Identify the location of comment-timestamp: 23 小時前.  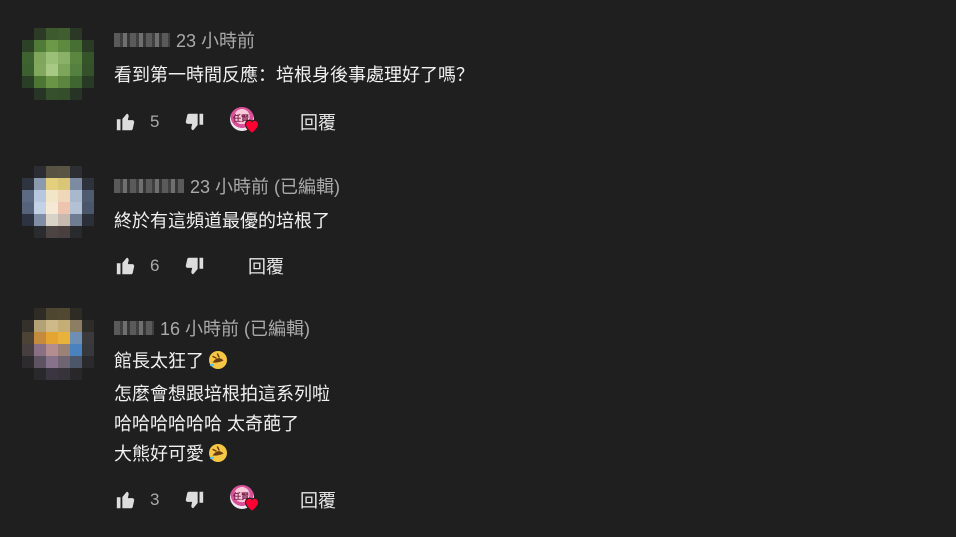
(215, 40).